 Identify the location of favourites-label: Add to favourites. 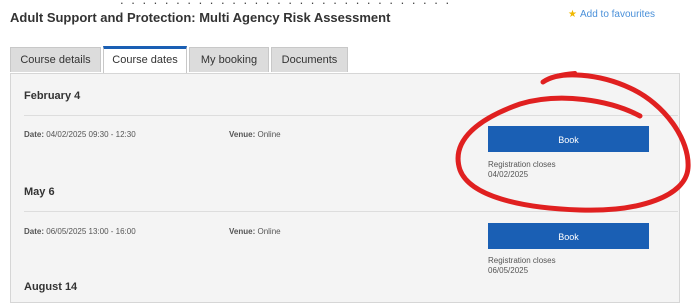
(617, 14).